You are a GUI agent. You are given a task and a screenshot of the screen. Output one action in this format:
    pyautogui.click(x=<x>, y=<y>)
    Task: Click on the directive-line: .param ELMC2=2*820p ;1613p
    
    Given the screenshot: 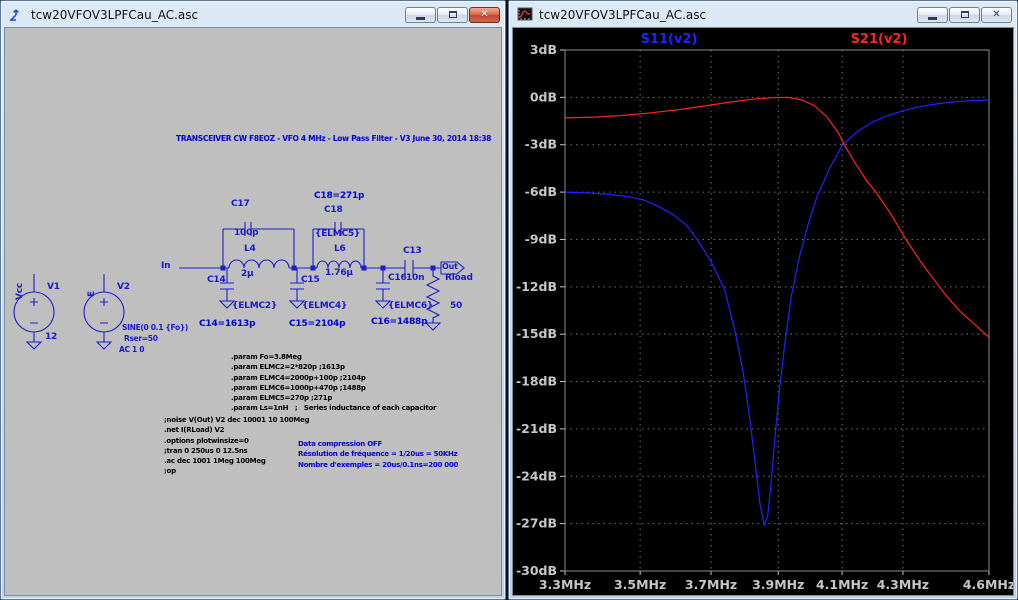 What is the action you would take?
    pyautogui.click(x=288, y=367)
    